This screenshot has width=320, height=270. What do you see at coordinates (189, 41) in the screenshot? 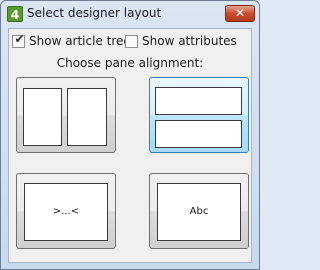
I see `show-attributes-label: Show attributes` at bounding box center [189, 41].